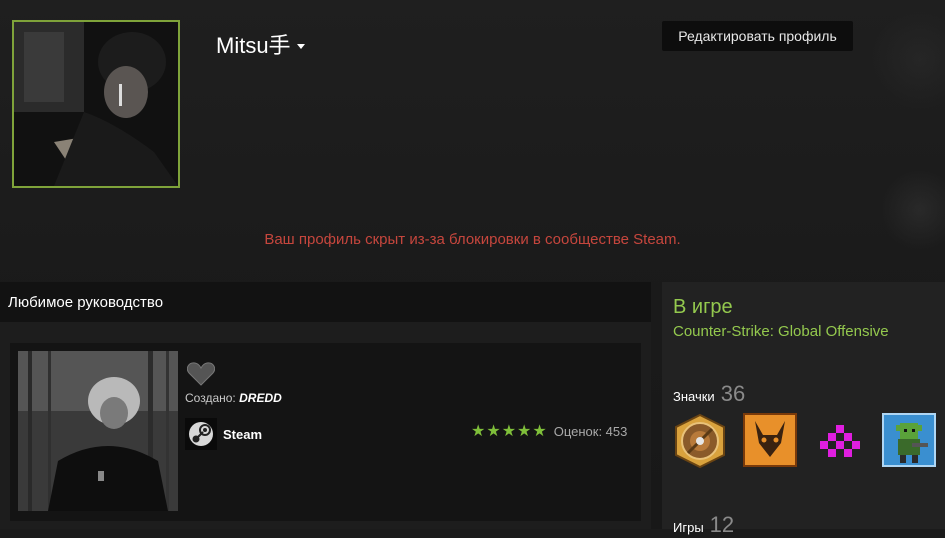  Describe the element at coordinates (86, 302) in the screenshot. I see `showcase-title: Любимое руководство` at that location.